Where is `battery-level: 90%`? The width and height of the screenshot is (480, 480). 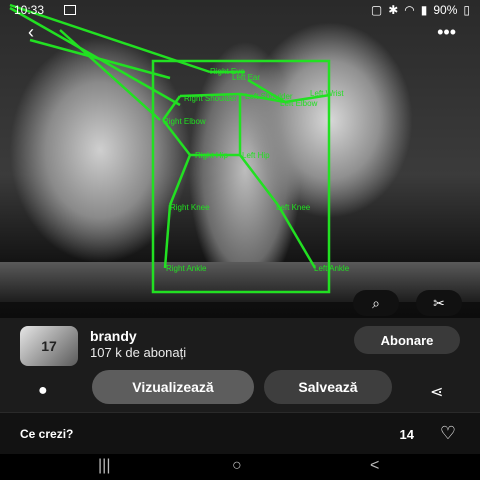
battery-level: 90% is located at coordinates (445, 10).